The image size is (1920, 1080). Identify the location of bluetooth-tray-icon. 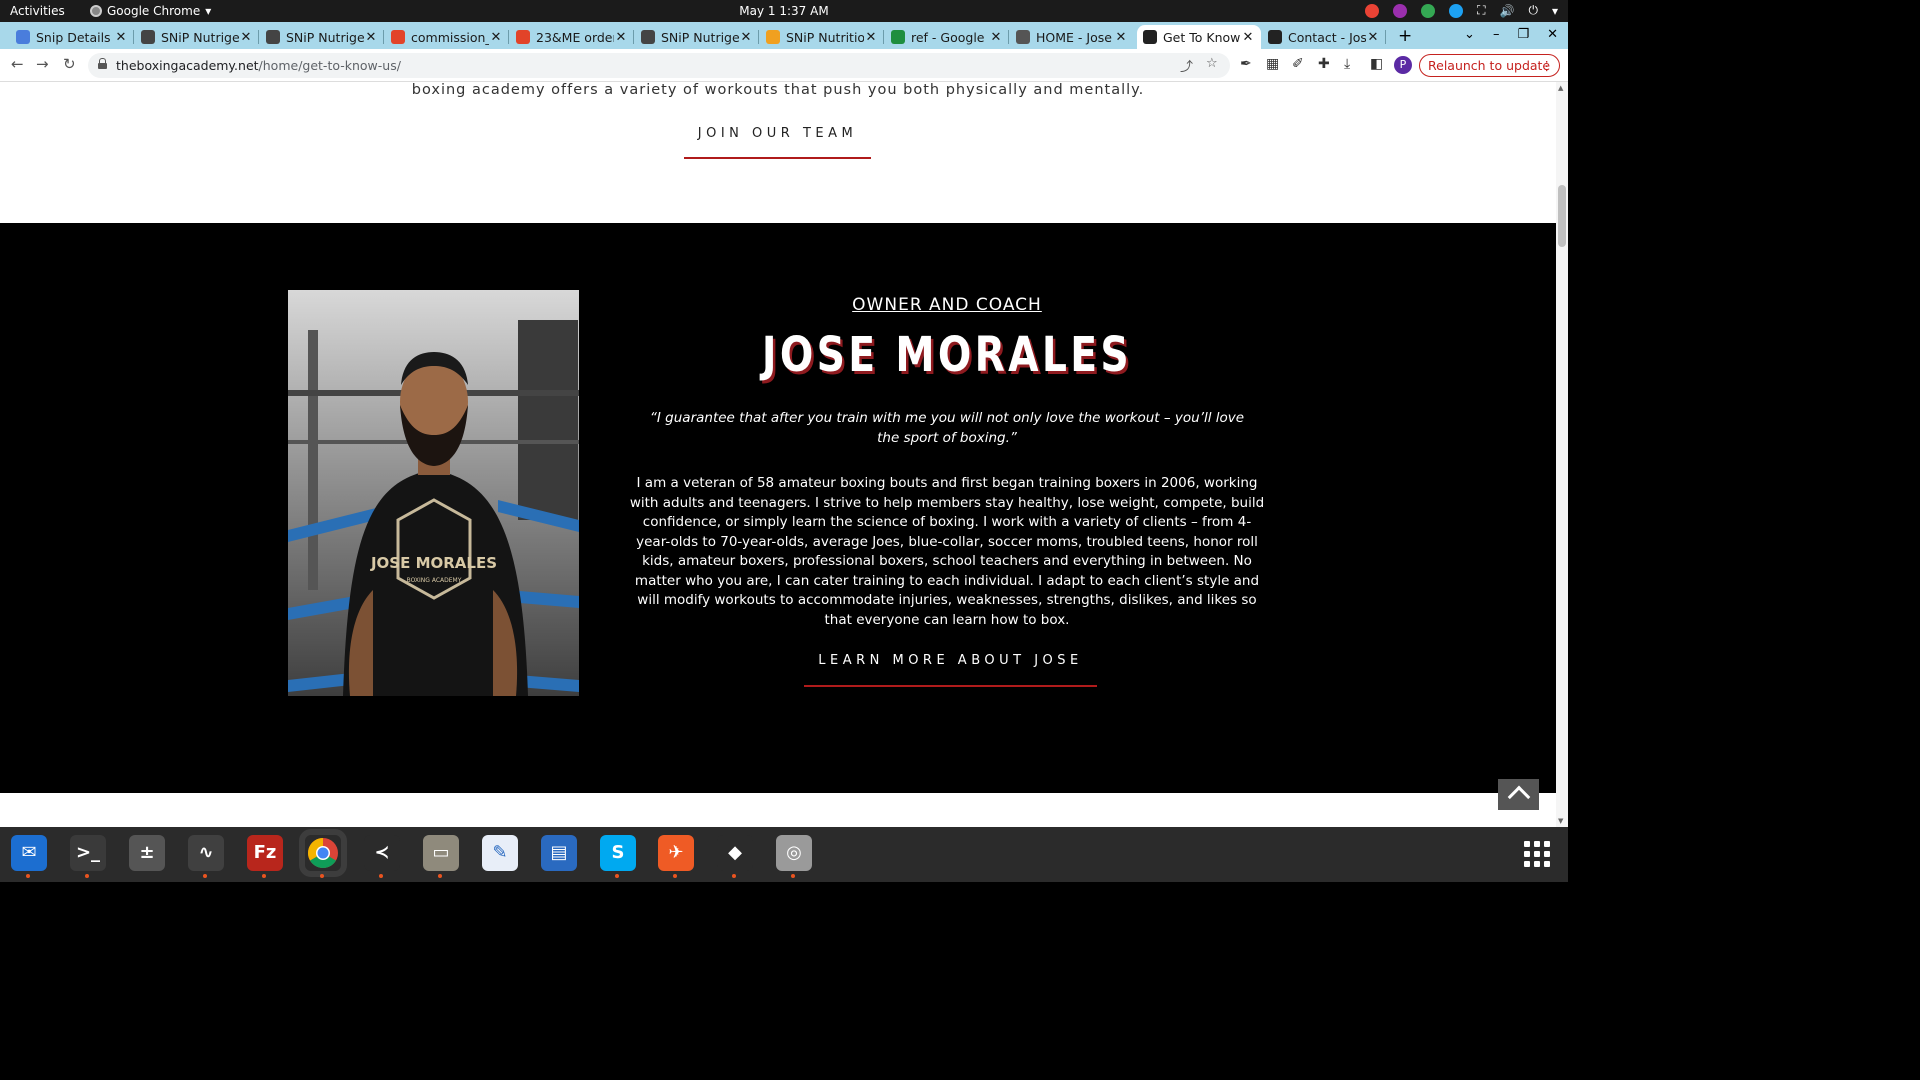
(1456, 10).